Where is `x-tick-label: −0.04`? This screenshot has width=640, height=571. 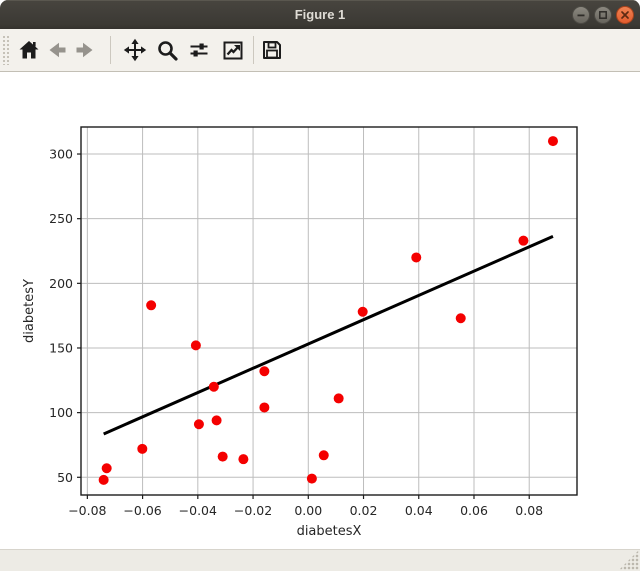
x-tick-label: −0.04 is located at coordinates (198, 510).